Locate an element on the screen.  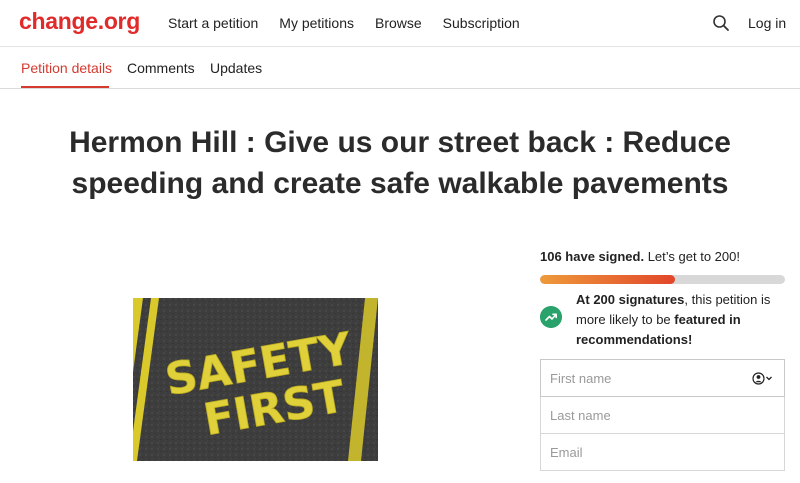
logo: change.org is located at coordinates (79, 21).